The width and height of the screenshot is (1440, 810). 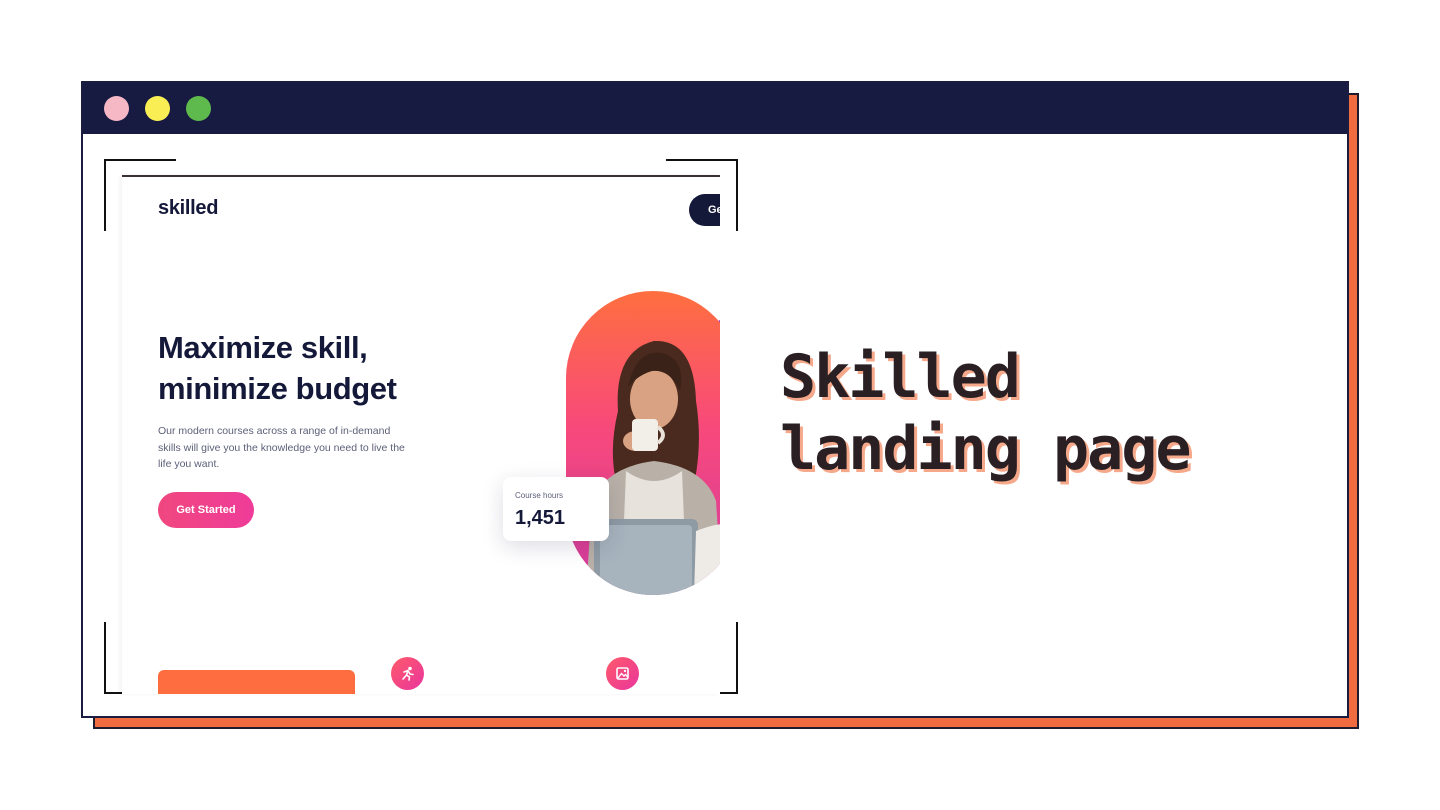 I want to click on course-hours-card: Course hours 1,451, so click(x=556, y=509).